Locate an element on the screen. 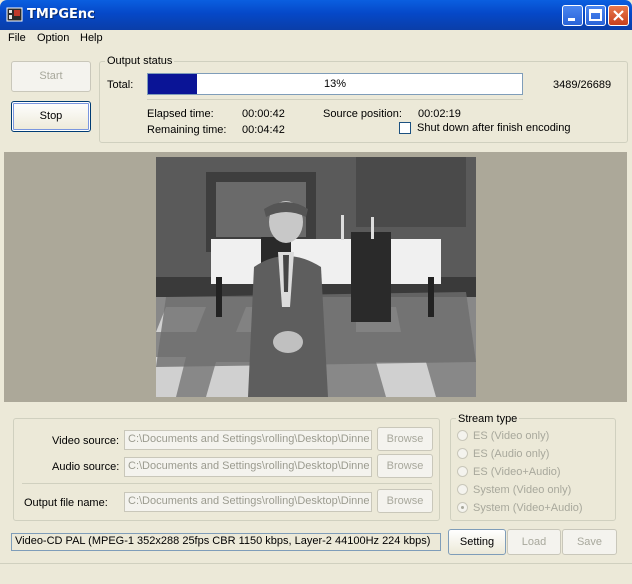 The image size is (632, 584). output-browse-button: Browse is located at coordinates (405, 501).